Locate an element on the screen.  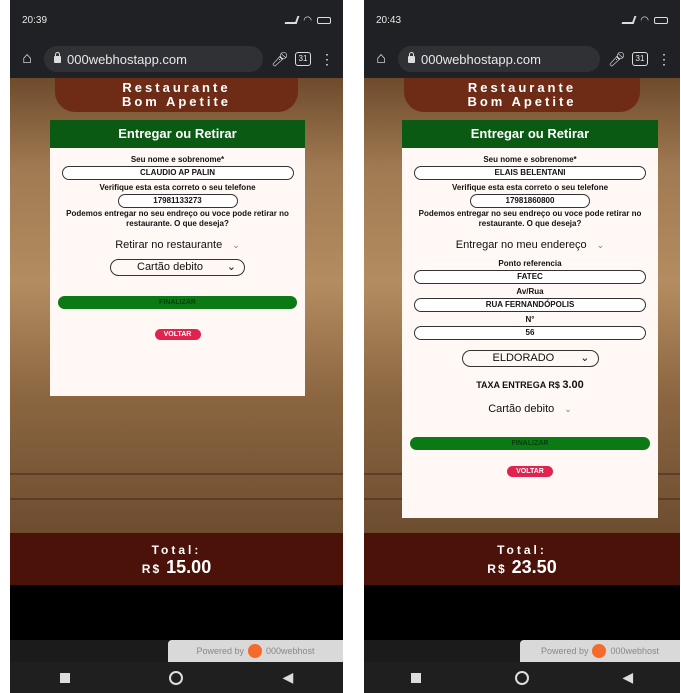
status-bar: 20:39 ◠ is located at coordinates (176, 20).